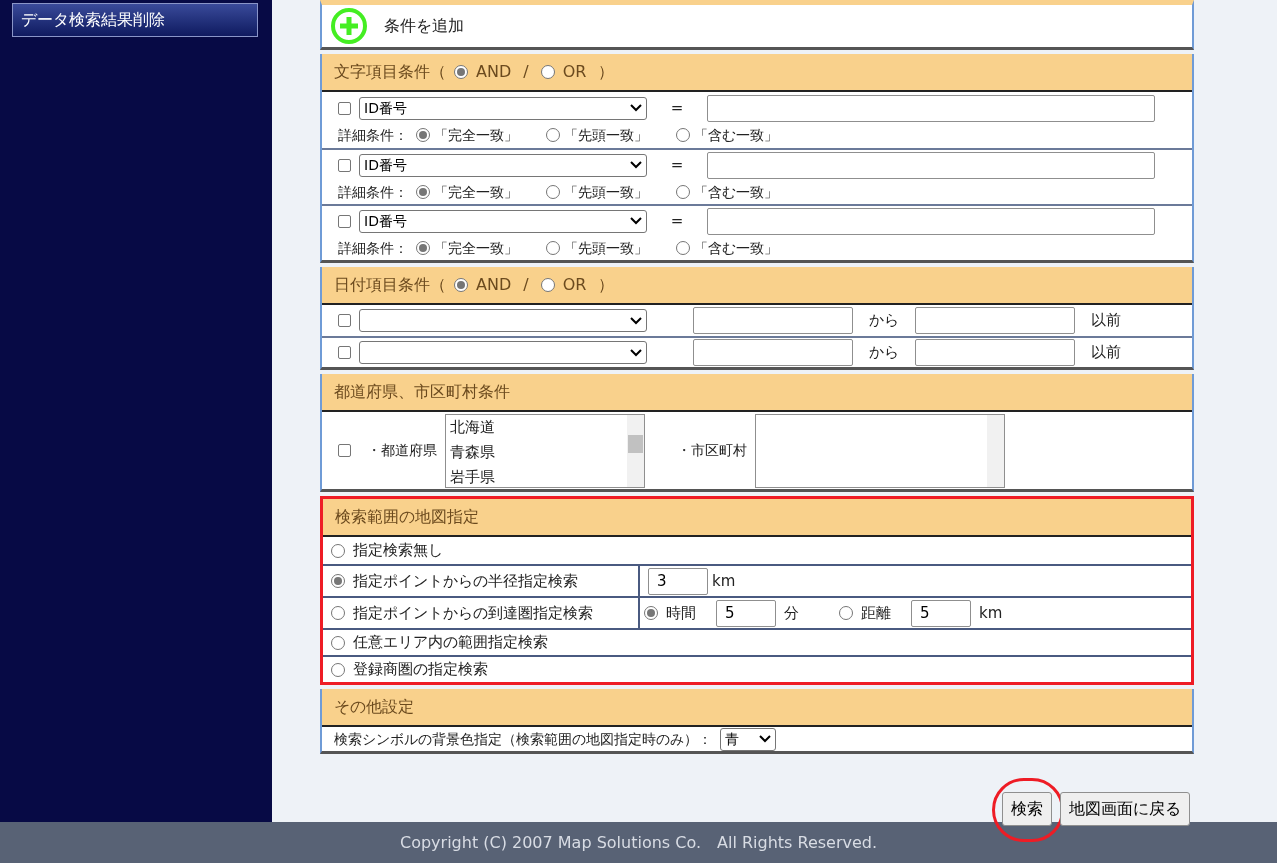  What do you see at coordinates (574, 72) in the screenshot?
I see `logic-label: OR` at bounding box center [574, 72].